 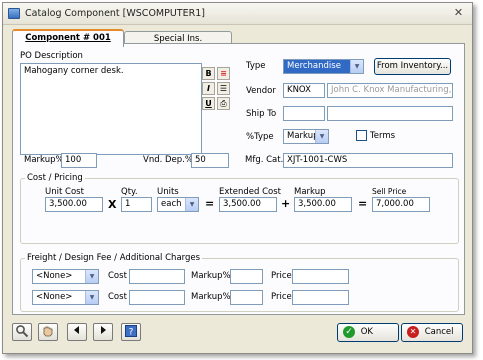 I want to click on window-title: Catalog Component [WSCOMPUTER1], so click(x=115, y=13).